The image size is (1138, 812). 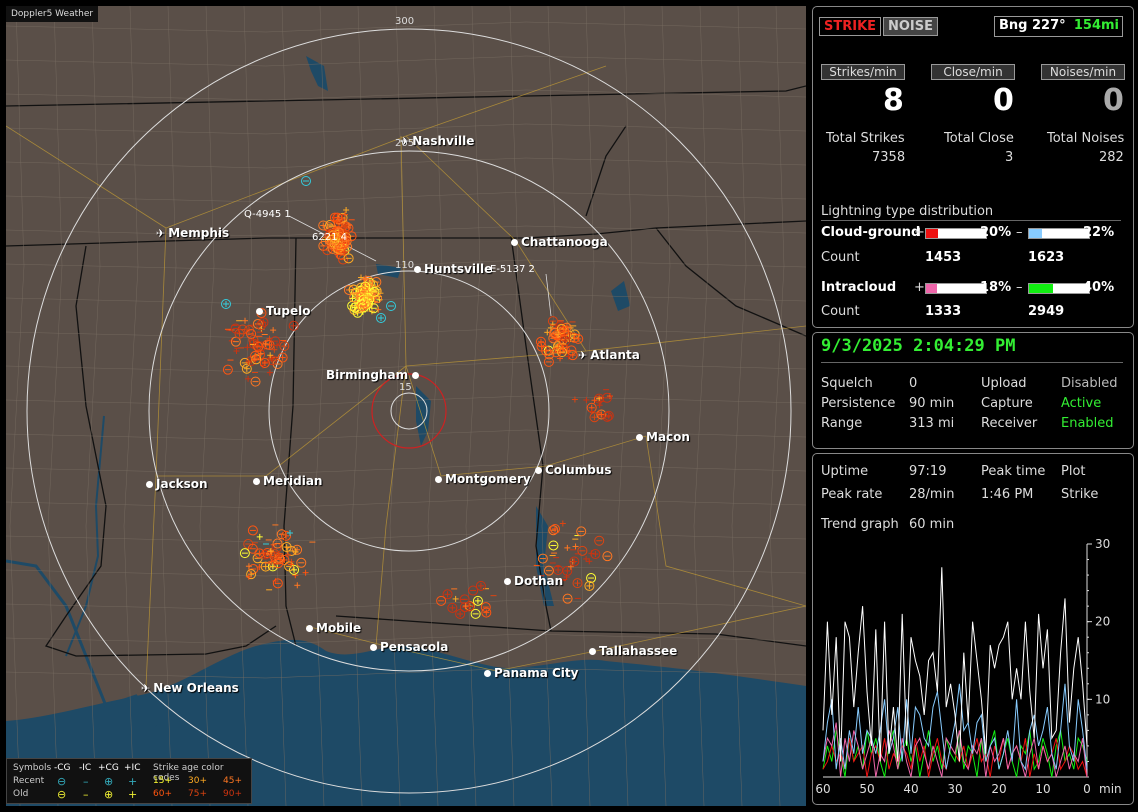 What do you see at coordinates (1081, 403) in the screenshot?
I see `capture-value: Active` at bounding box center [1081, 403].